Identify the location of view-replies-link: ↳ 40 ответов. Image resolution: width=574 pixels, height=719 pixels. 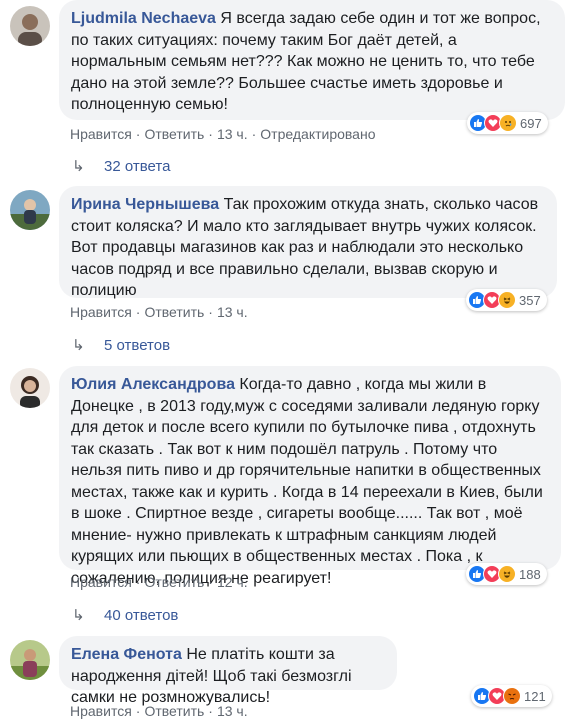
(125, 615).